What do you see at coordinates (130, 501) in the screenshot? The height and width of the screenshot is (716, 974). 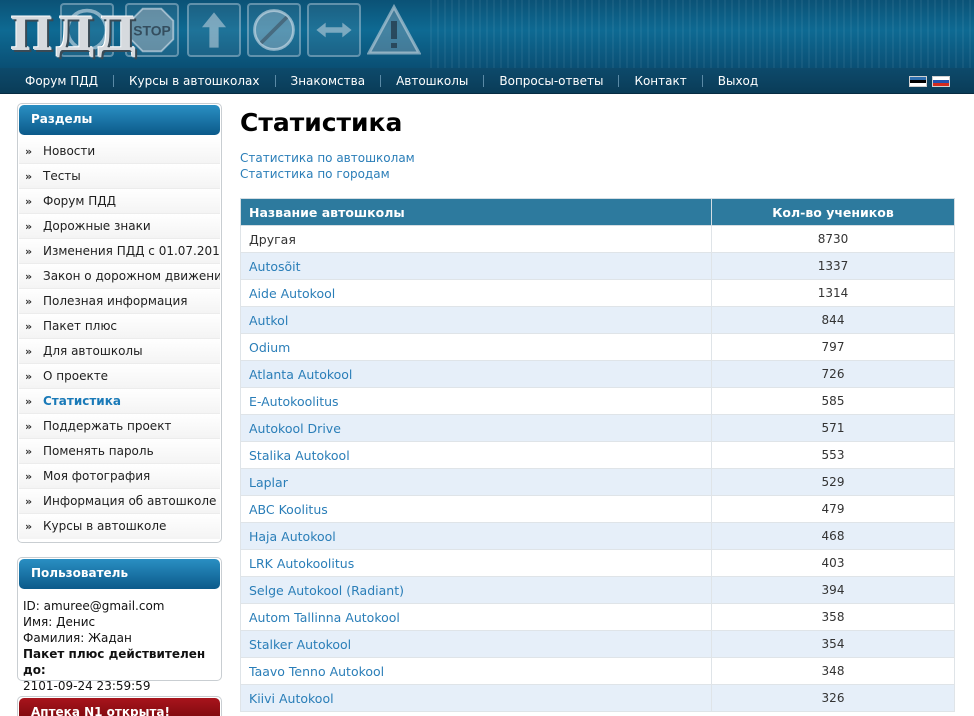 I see `menu-item-label: Информация об автошколе` at bounding box center [130, 501].